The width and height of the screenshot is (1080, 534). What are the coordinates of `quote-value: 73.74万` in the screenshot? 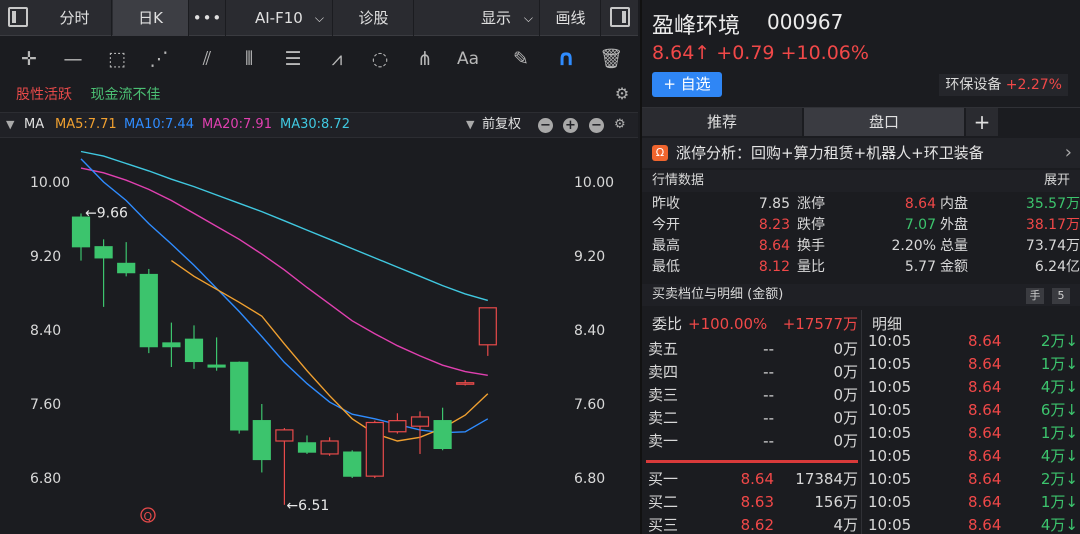 It's located at (1052, 246).